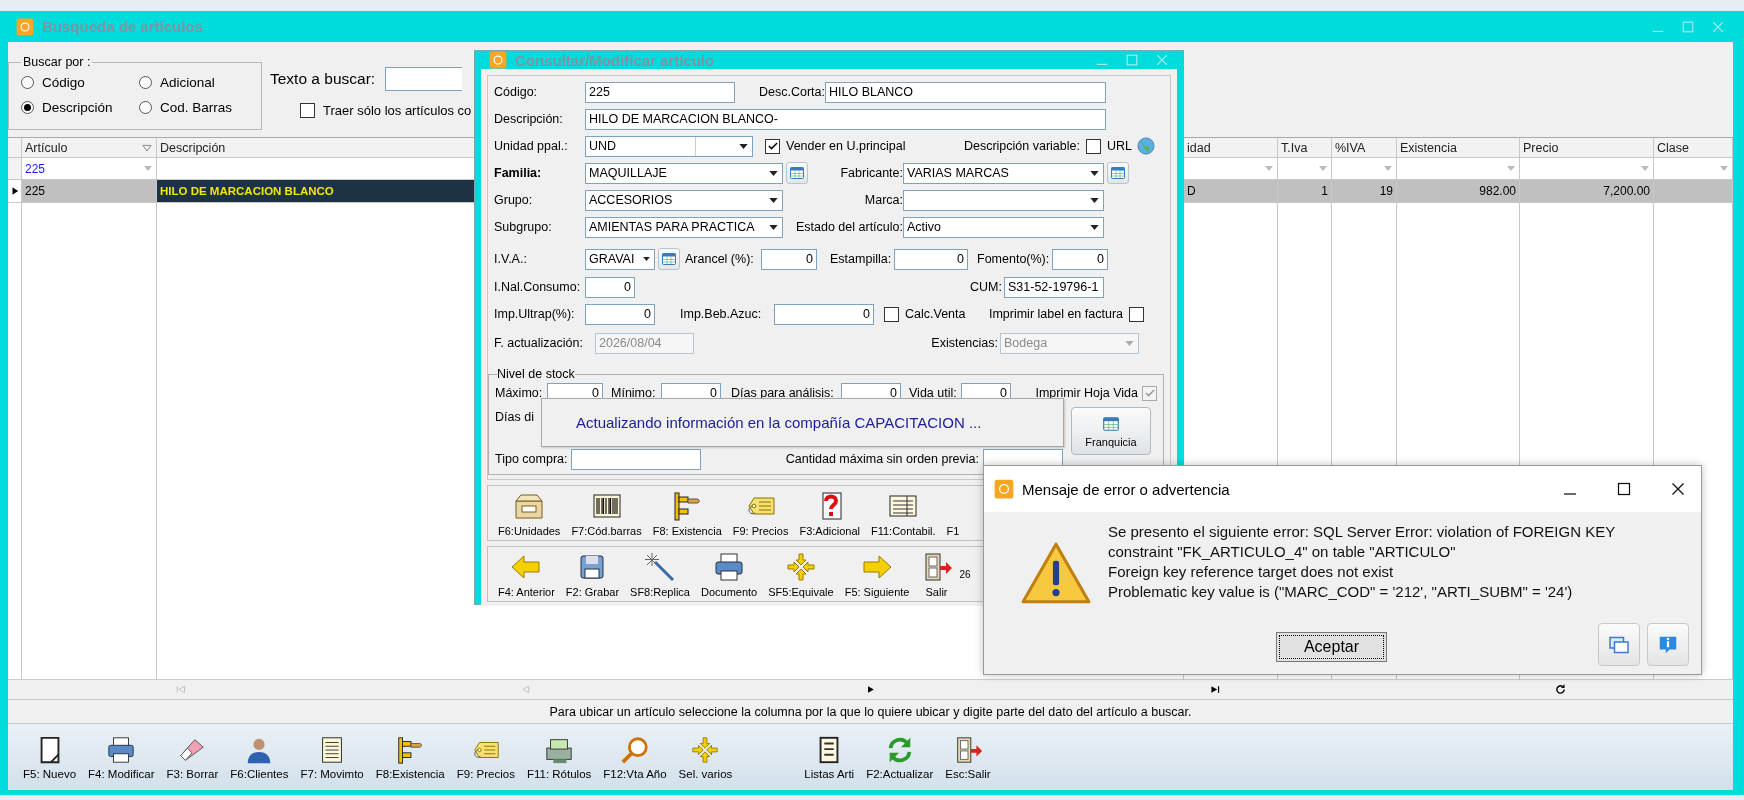 The image size is (1744, 800). Describe the element at coordinates (687, 513) in the screenshot. I see `toolbar-button: F8: Existencia` at that location.